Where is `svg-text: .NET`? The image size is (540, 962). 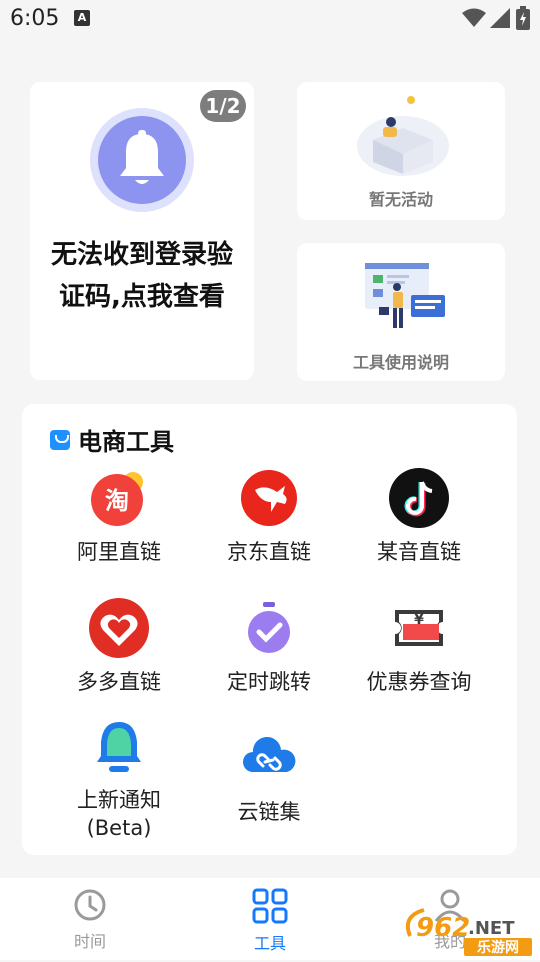 svg-text: .NET is located at coordinates (491, 928).